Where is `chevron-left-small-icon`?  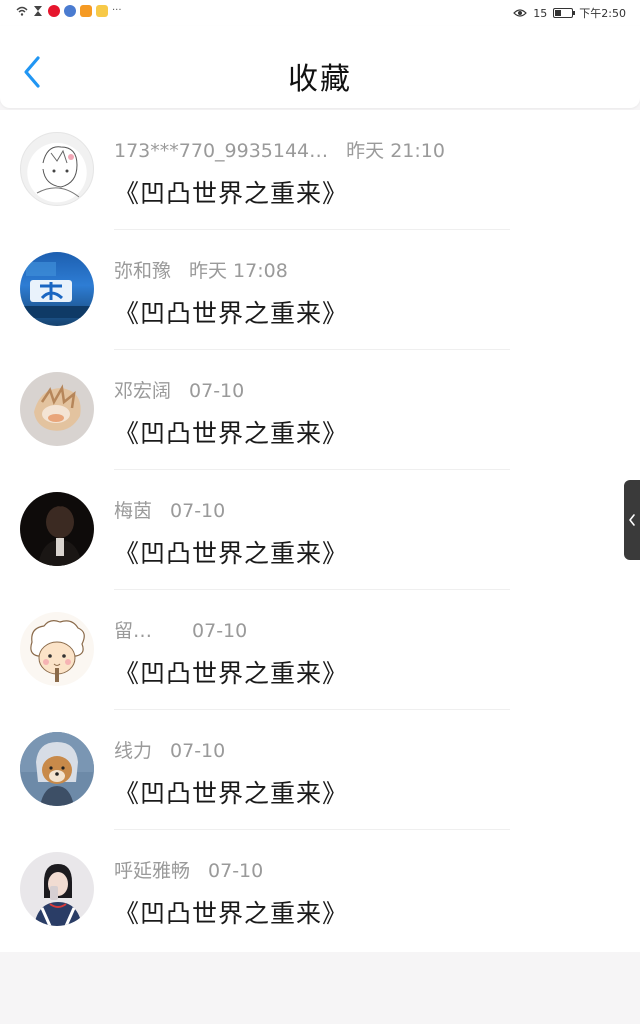 chevron-left-small-icon is located at coordinates (632, 520).